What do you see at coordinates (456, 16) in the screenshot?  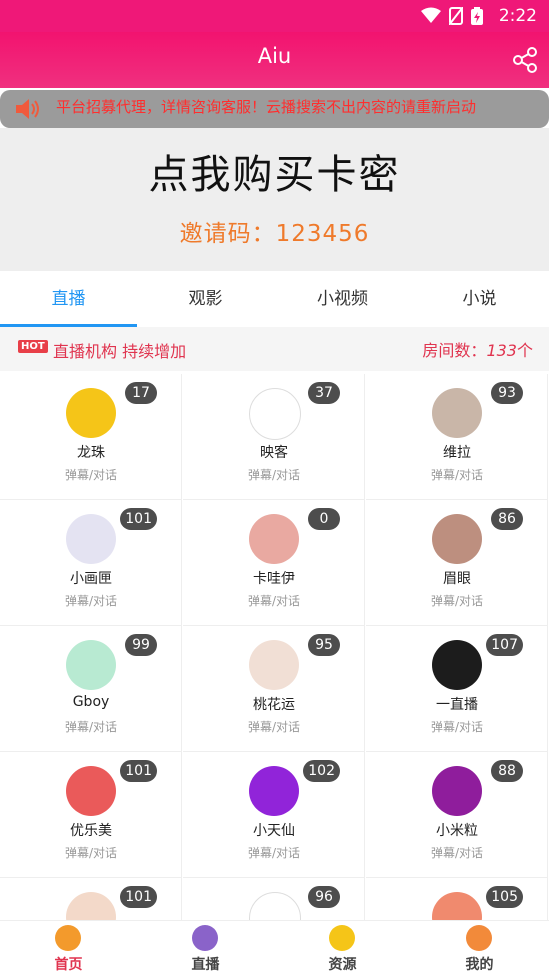 I see `no-sim-icon` at bounding box center [456, 16].